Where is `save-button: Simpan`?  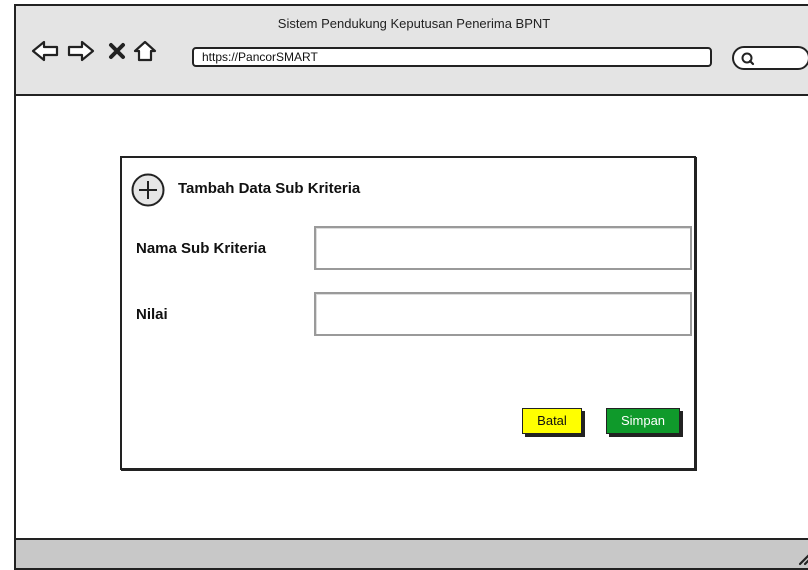
save-button: Simpan is located at coordinates (643, 421).